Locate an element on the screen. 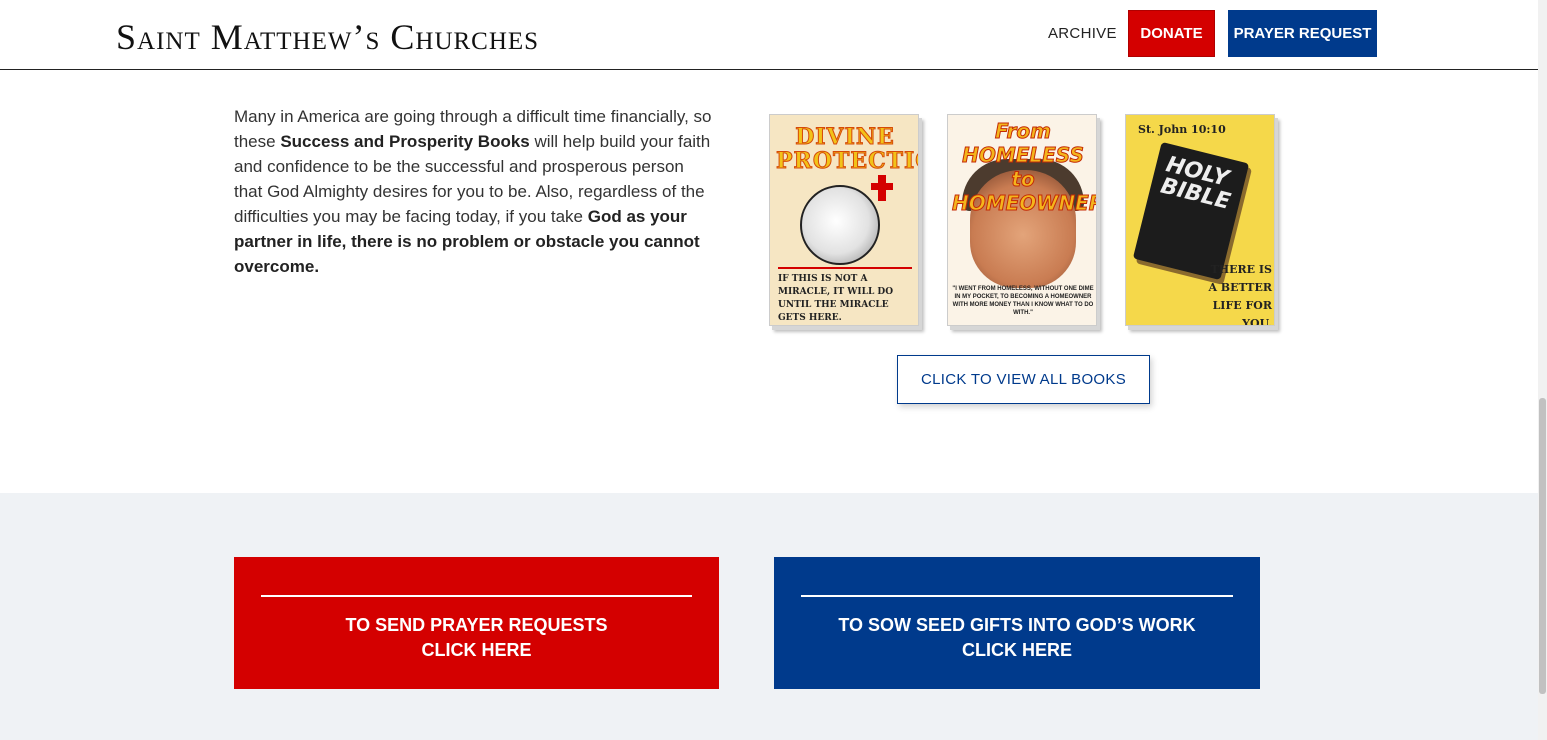 The width and height of the screenshot is (1547, 740). prayer-request-button: PRAYER REQUEST is located at coordinates (1302, 33).